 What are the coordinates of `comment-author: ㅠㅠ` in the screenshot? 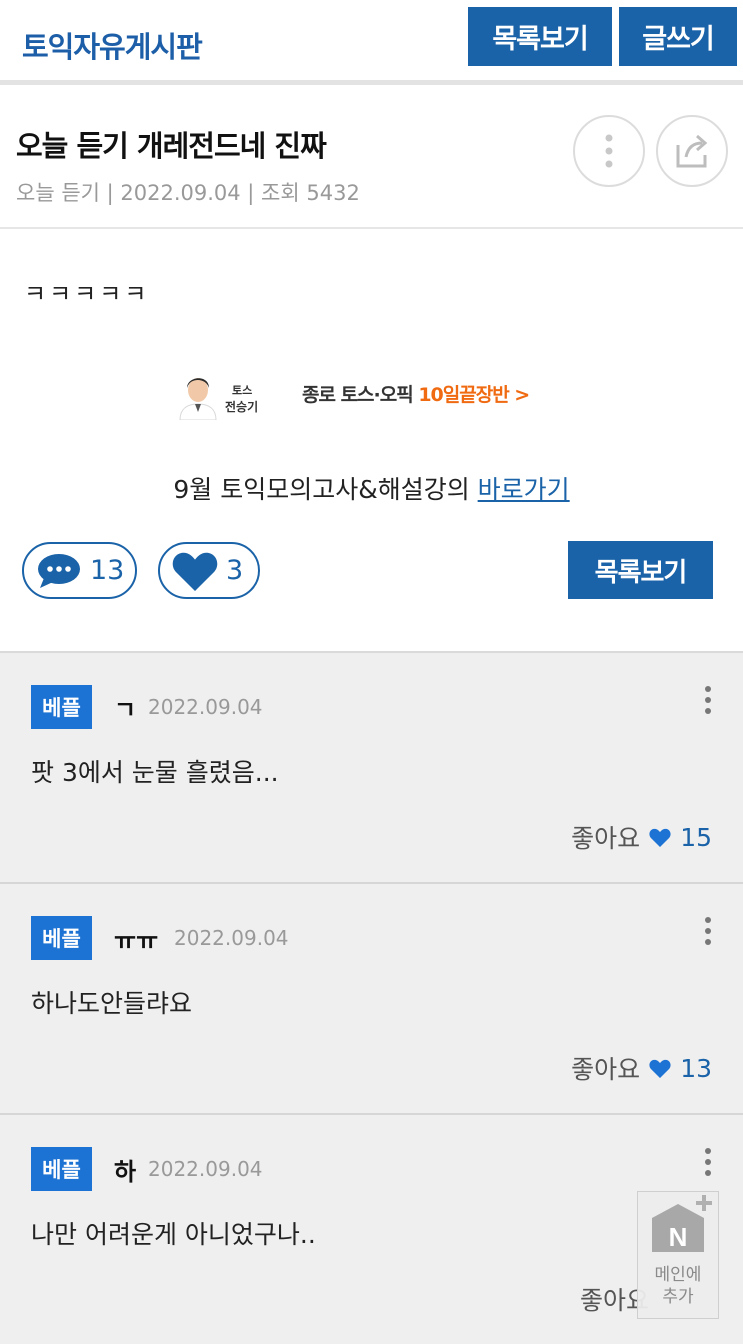 It's located at (136, 941).